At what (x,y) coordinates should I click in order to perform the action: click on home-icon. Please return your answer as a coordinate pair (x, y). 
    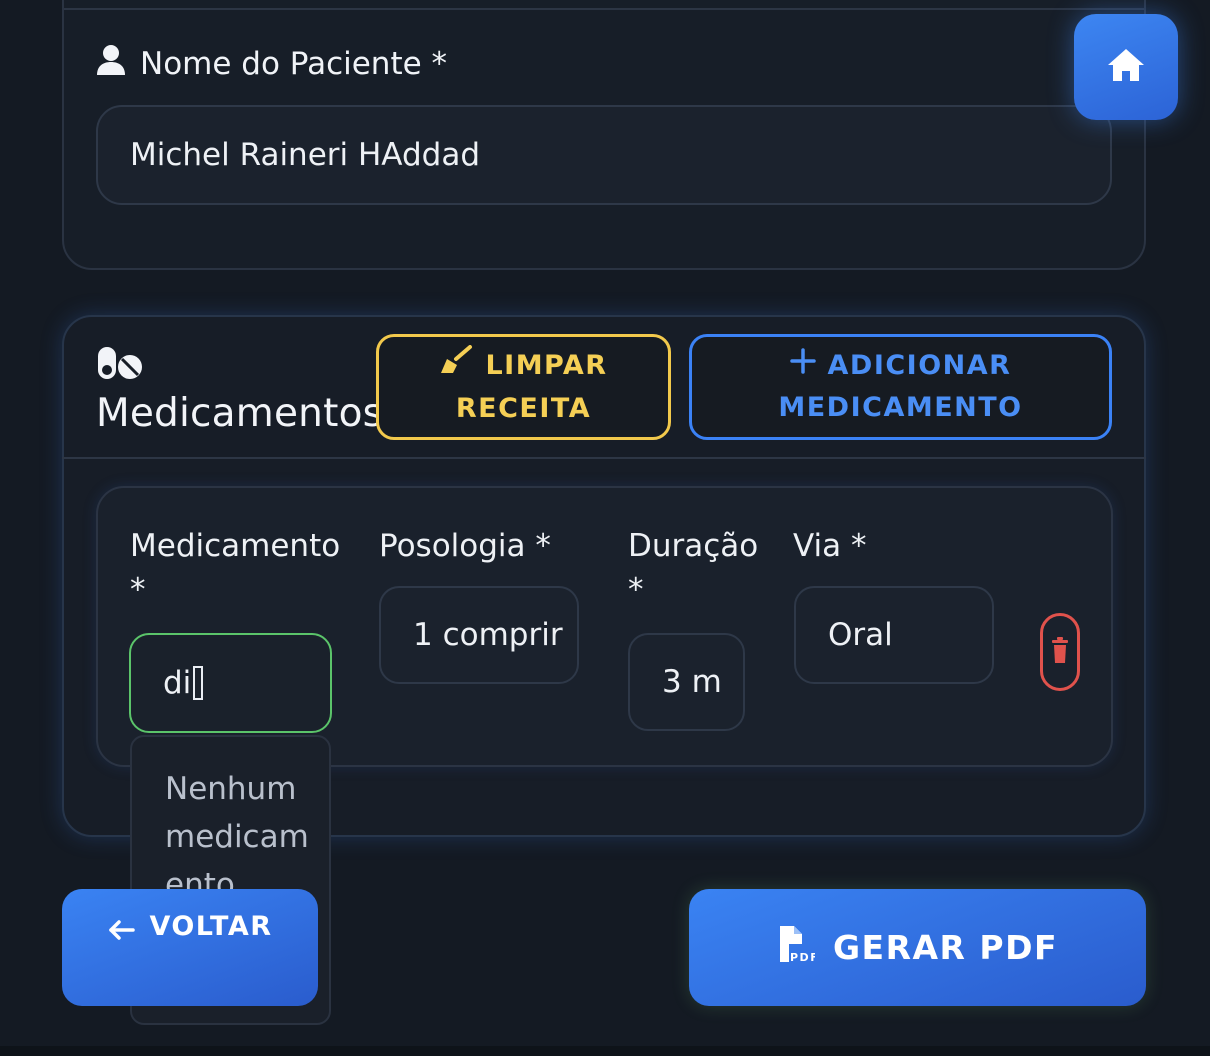
    Looking at the image, I should click on (1126, 67).